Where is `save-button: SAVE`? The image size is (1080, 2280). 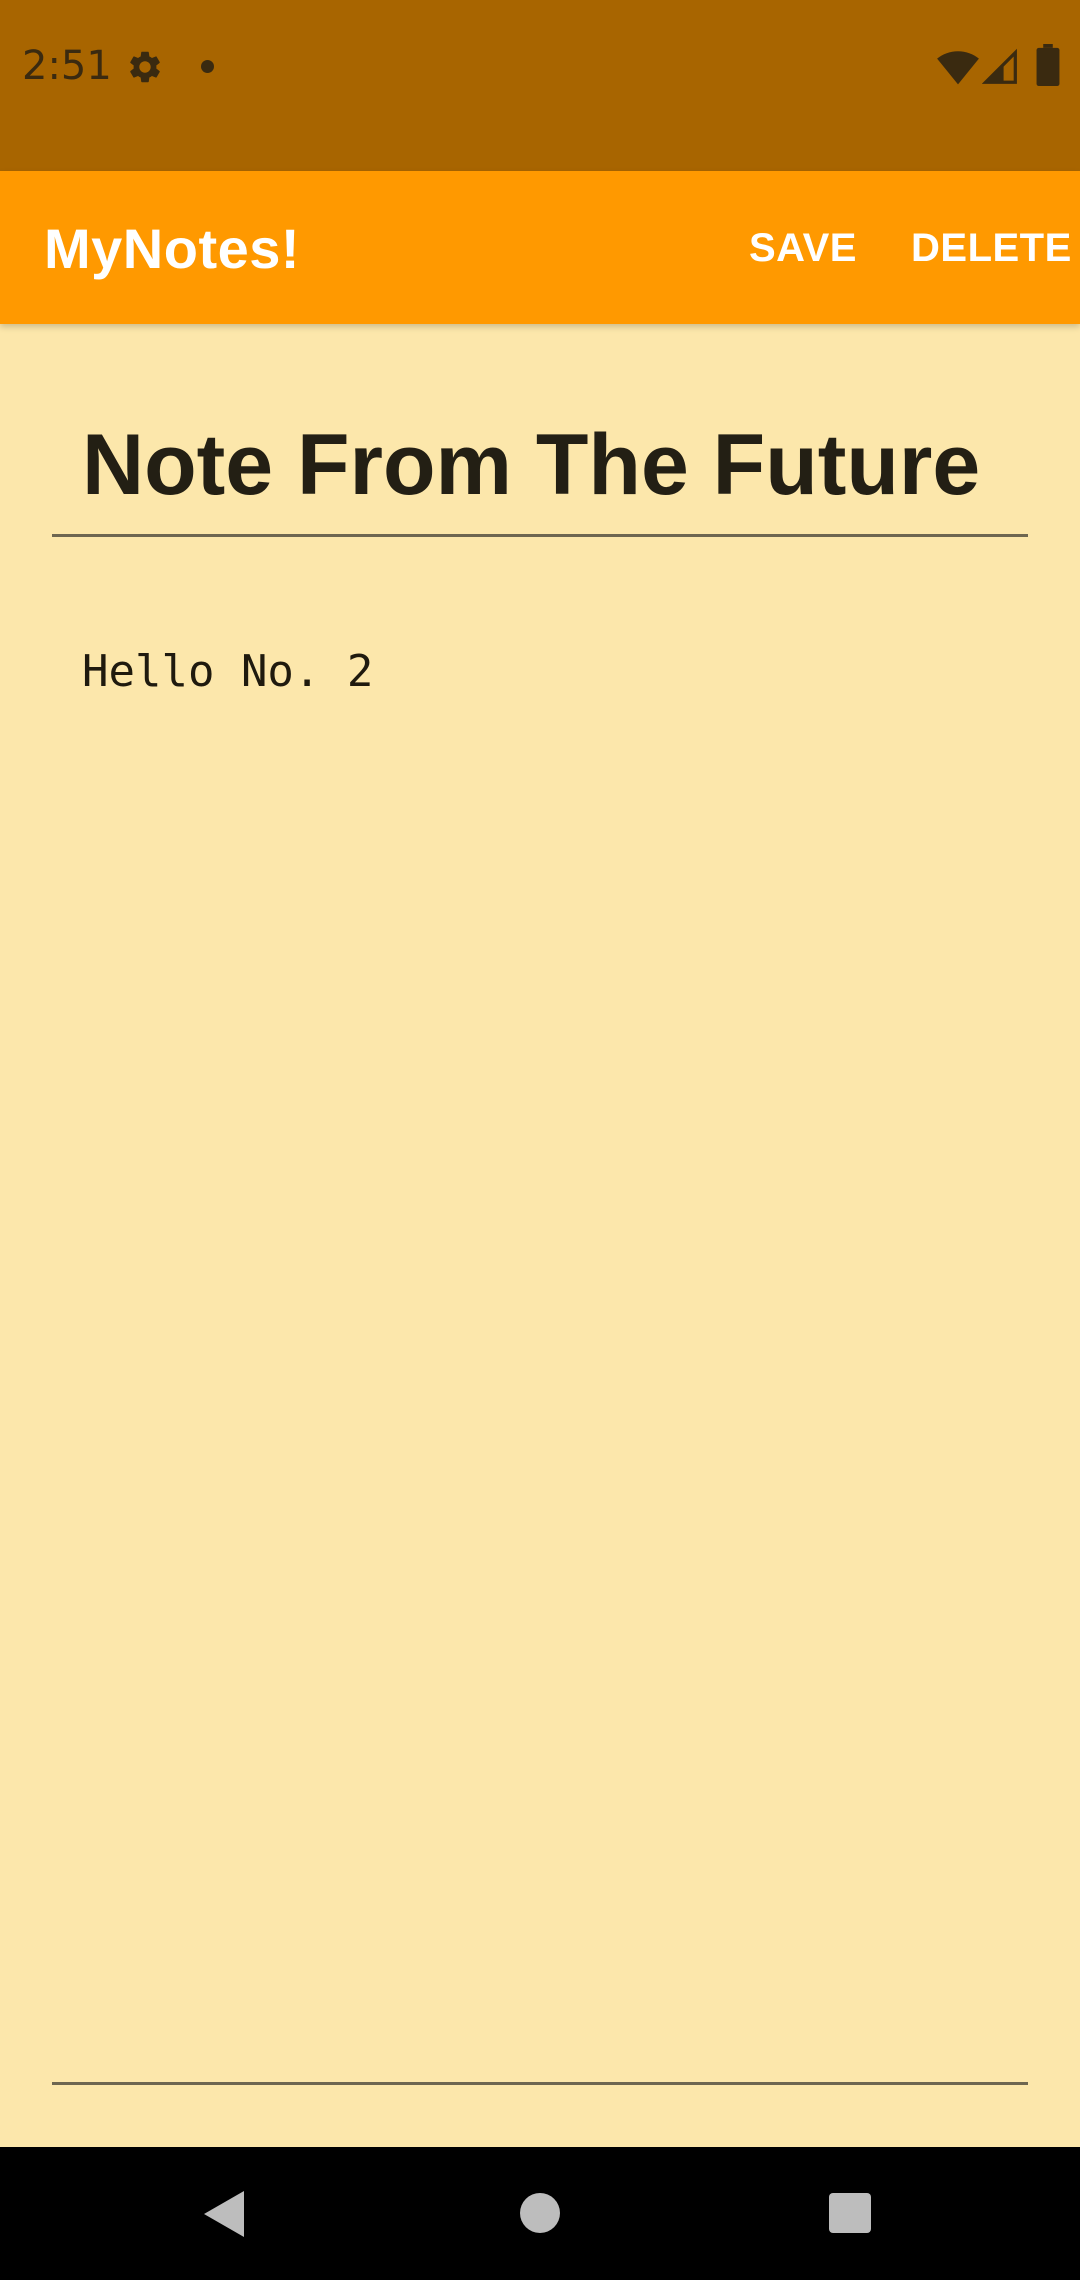
save-button: SAVE is located at coordinates (803, 248).